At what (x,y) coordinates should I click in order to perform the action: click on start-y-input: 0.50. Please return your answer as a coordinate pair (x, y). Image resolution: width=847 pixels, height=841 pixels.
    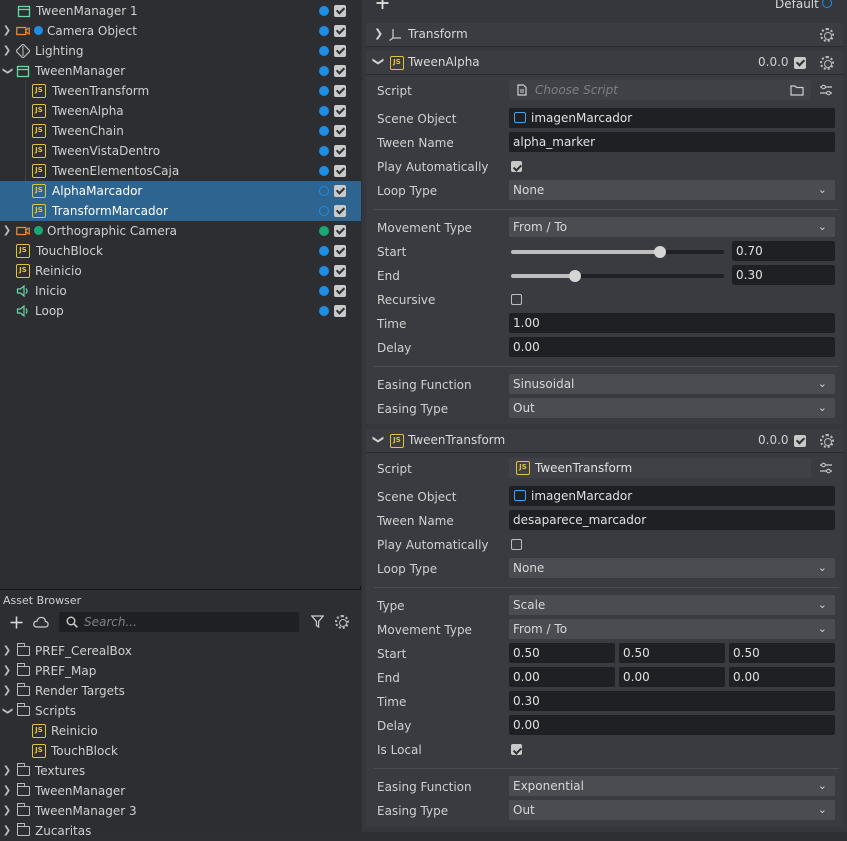
    Looking at the image, I should click on (672, 653).